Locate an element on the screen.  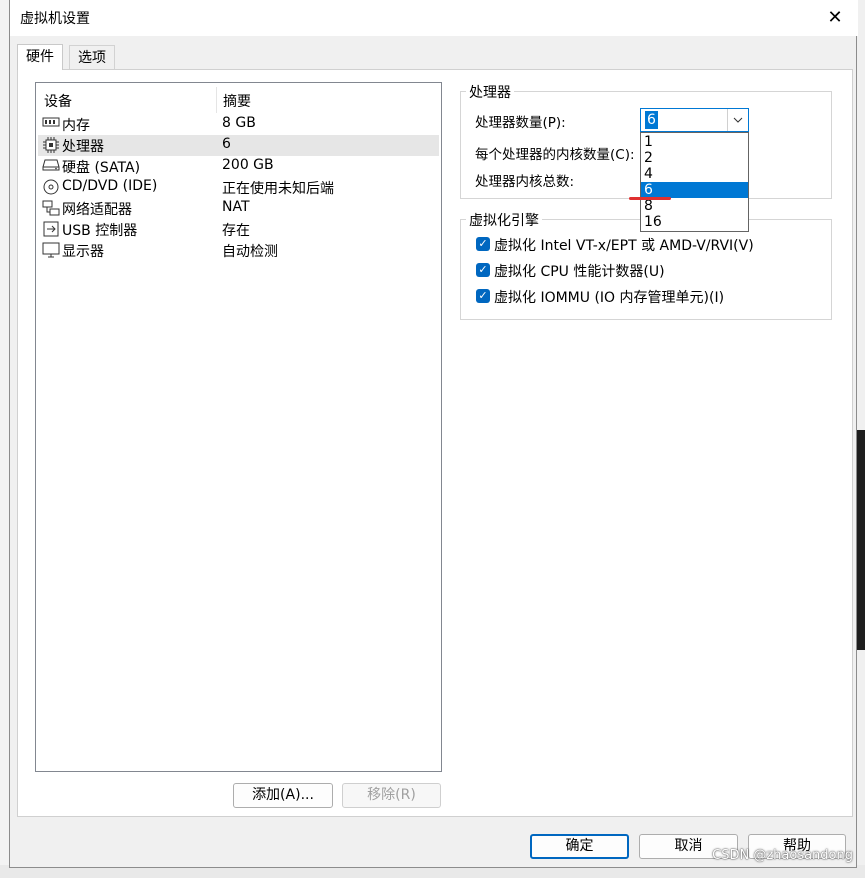
watermark: CSDN @zhaosandong is located at coordinates (782, 855).